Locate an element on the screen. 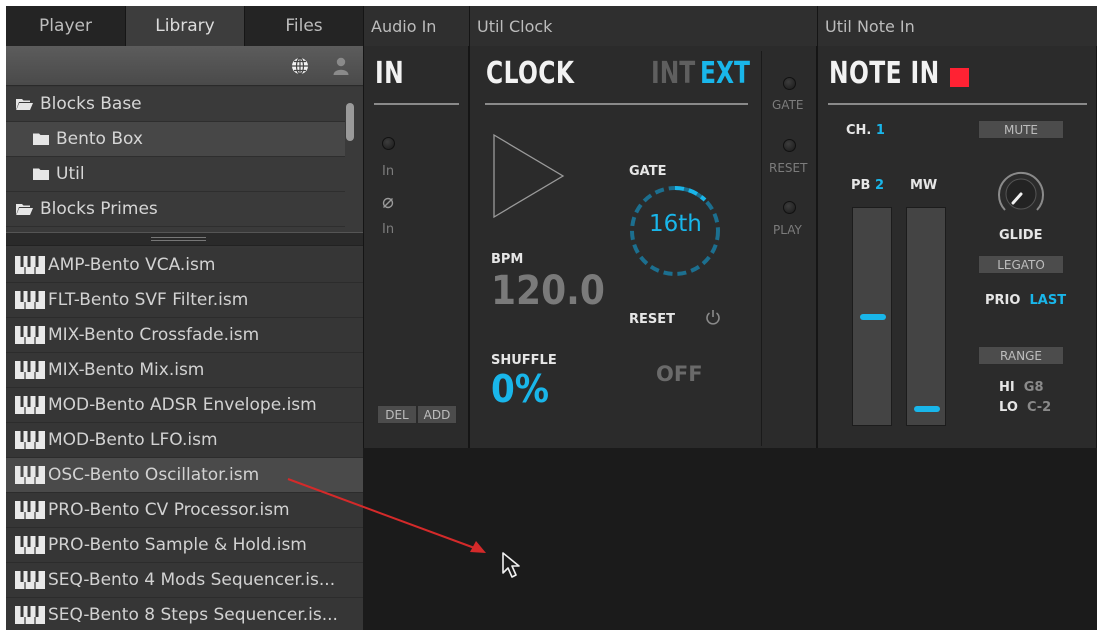 The width and height of the screenshot is (1097, 630). phase-invert-icon is located at coordinates (388, 203).